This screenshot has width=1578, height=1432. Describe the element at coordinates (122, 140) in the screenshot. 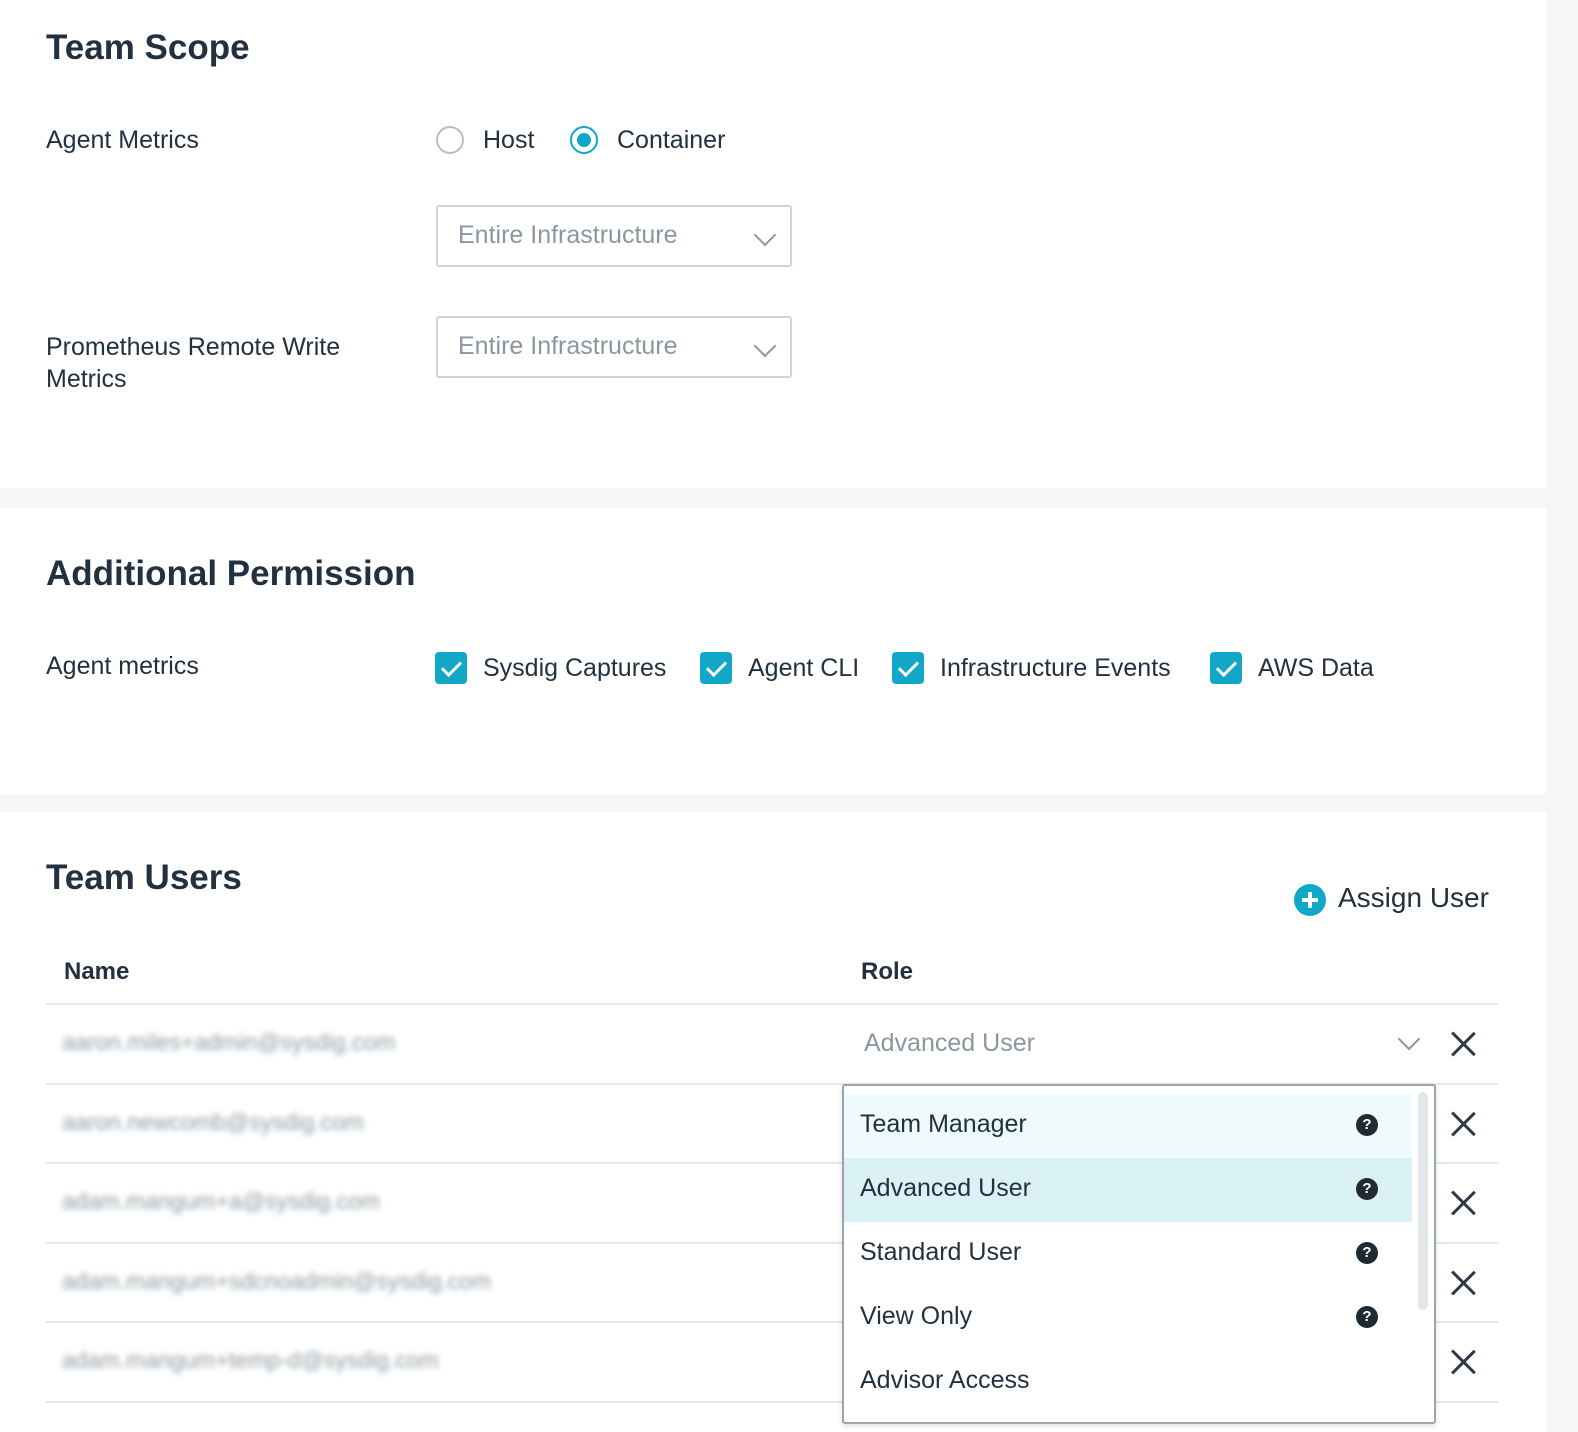

I see `agent-metrics-label: Agent Metrics` at that location.